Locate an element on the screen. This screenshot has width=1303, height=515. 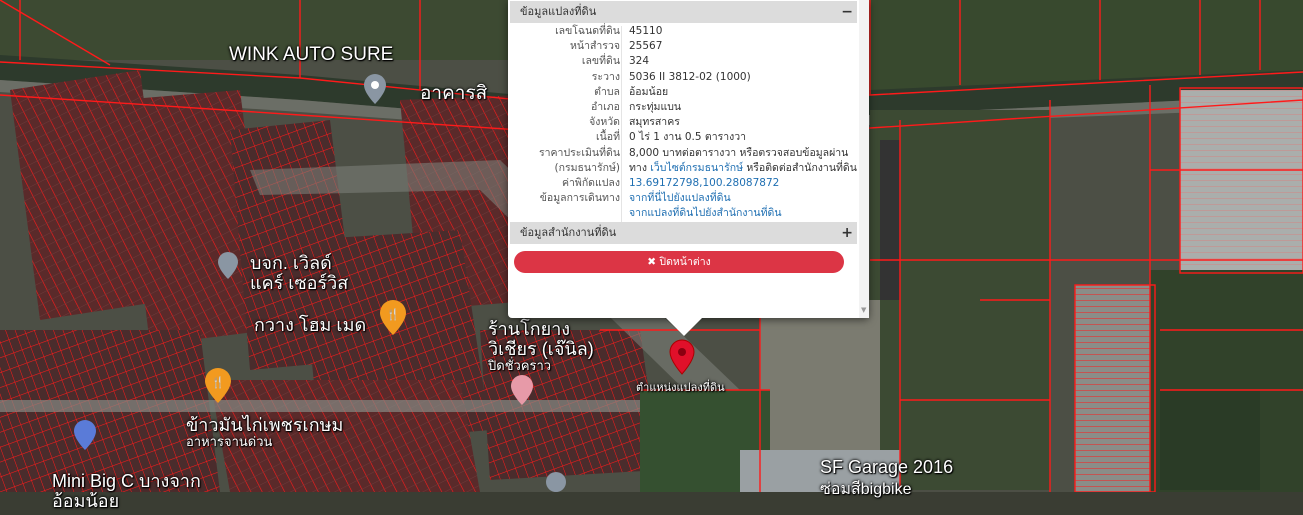
row-key: ราคาประเมินที่ดิน is located at coordinates (579, 152).